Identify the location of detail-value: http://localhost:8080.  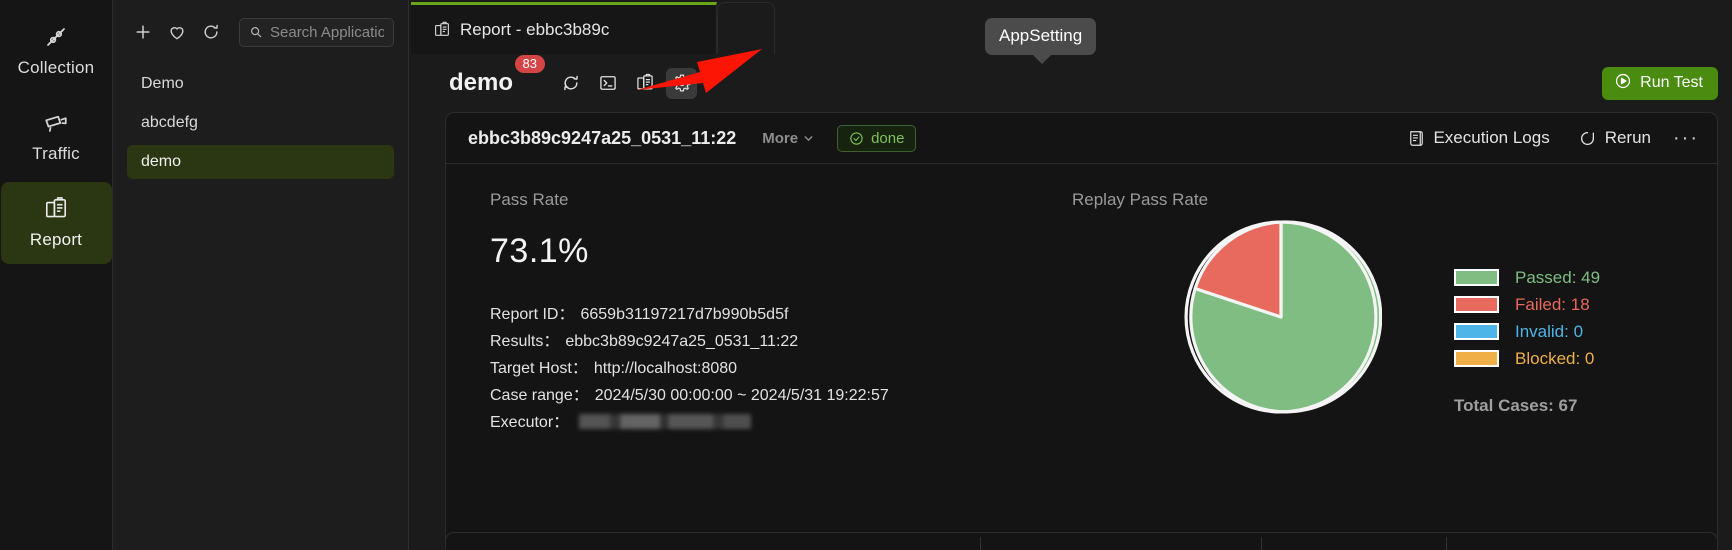
(665, 368).